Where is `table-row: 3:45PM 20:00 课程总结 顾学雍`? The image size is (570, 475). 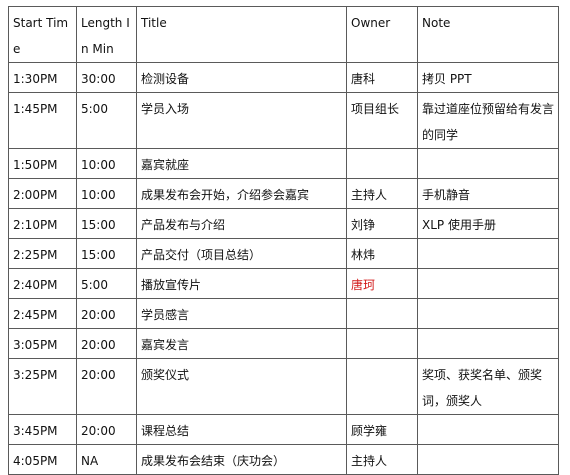
table-row: 3:45PM 20:00 课程总结 顾学雍 is located at coordinates (283, 429).